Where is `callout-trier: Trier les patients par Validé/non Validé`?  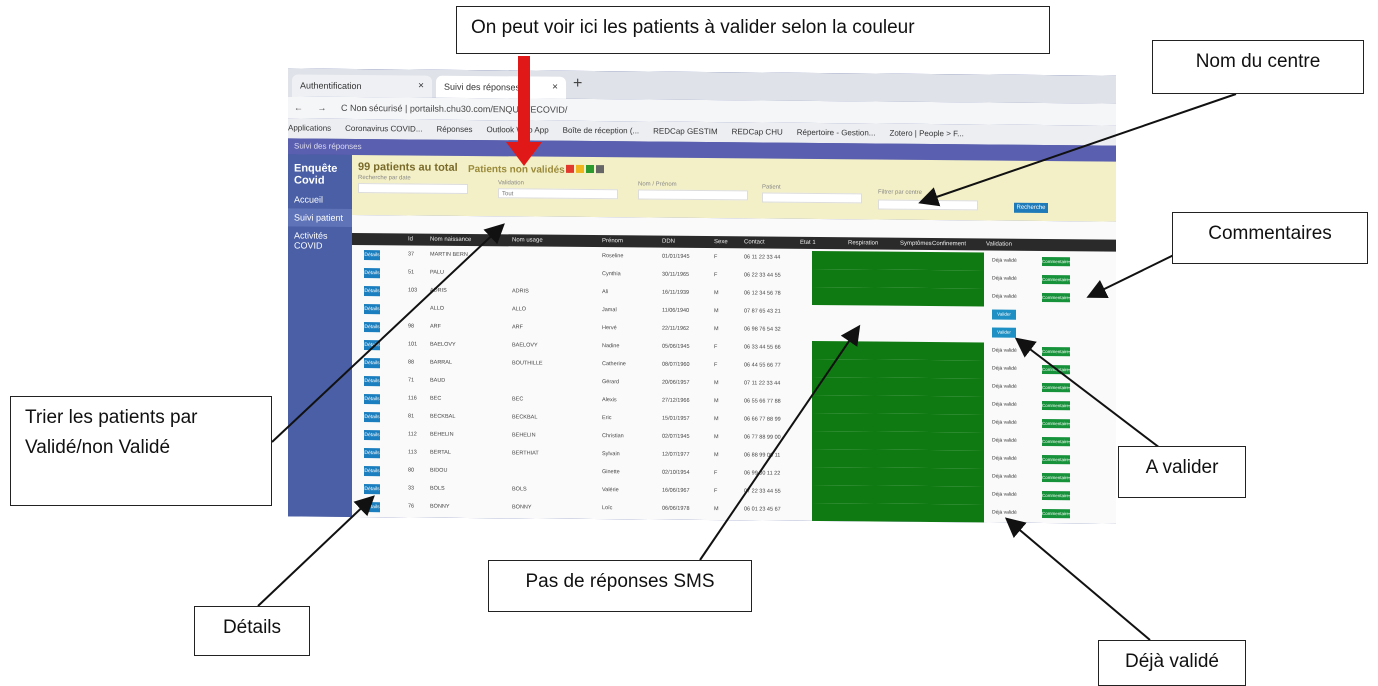
callout-trier: Trier les patients par Validé/non Validé is located at coordinates (141, 451).